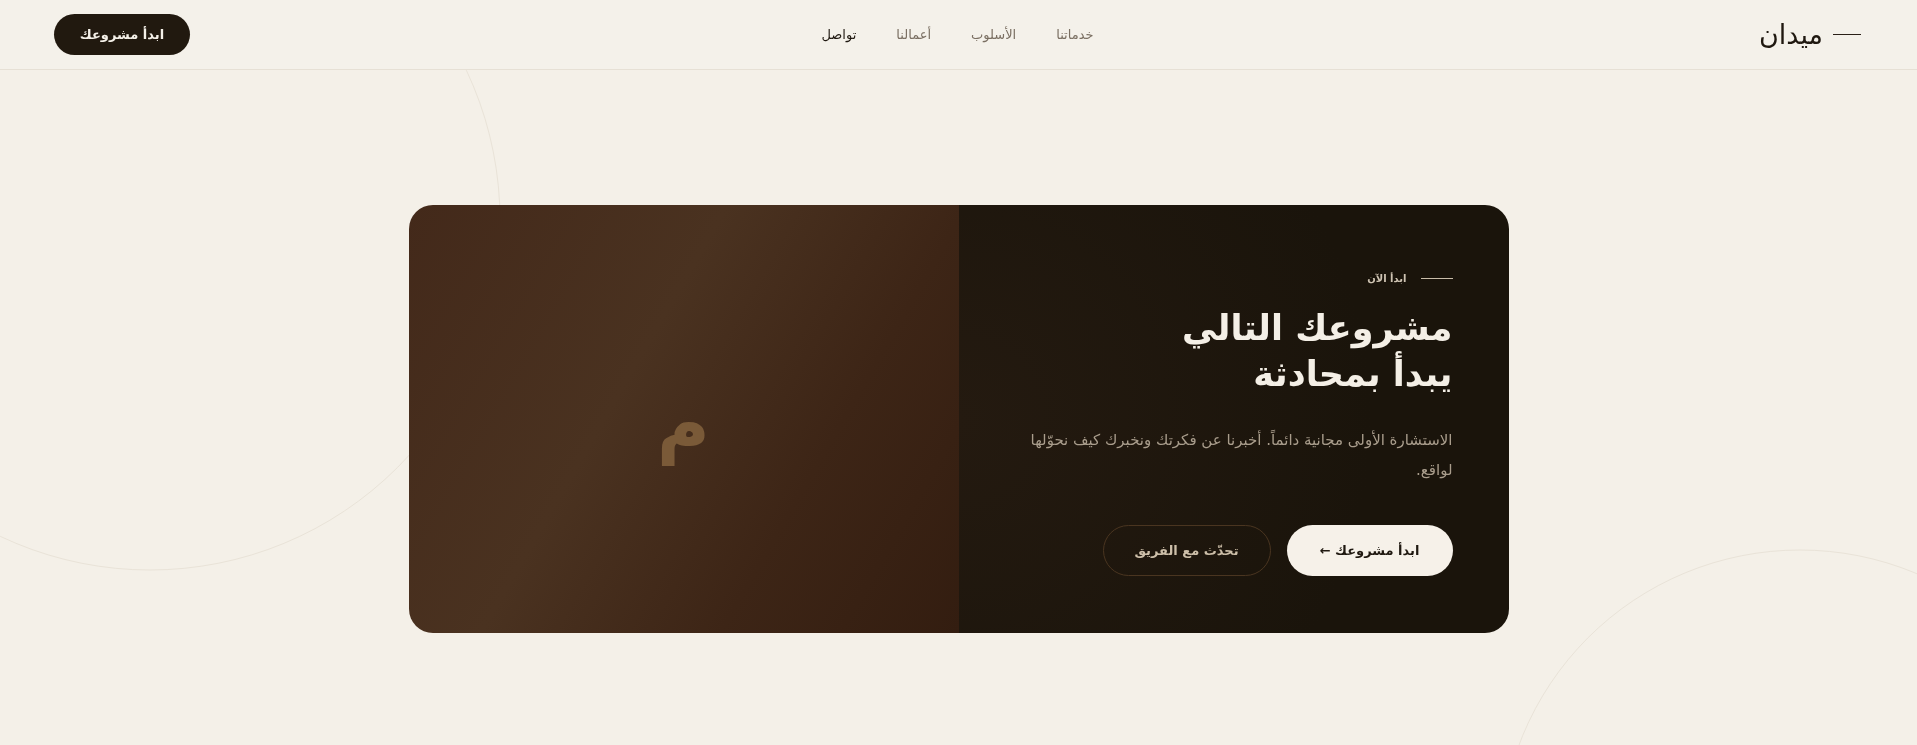  Describe the element at coordinates (1241, 455) in the screenshot. I see `description: الاستشارة الأولى مجانية دائماً. أخبرنا عن فكرتك ونخبرك كيف نحوّلها لواقع.` at that location.